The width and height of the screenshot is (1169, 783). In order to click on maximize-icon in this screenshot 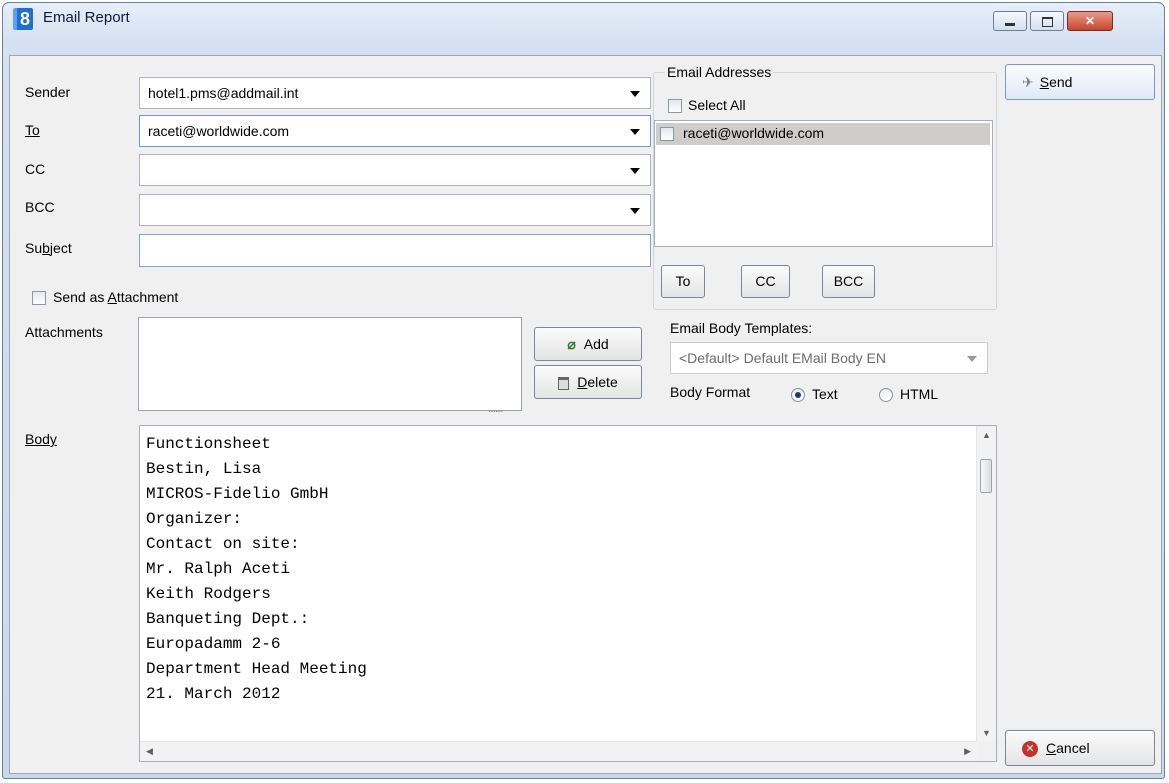, I will do `click(1047, 21)`.